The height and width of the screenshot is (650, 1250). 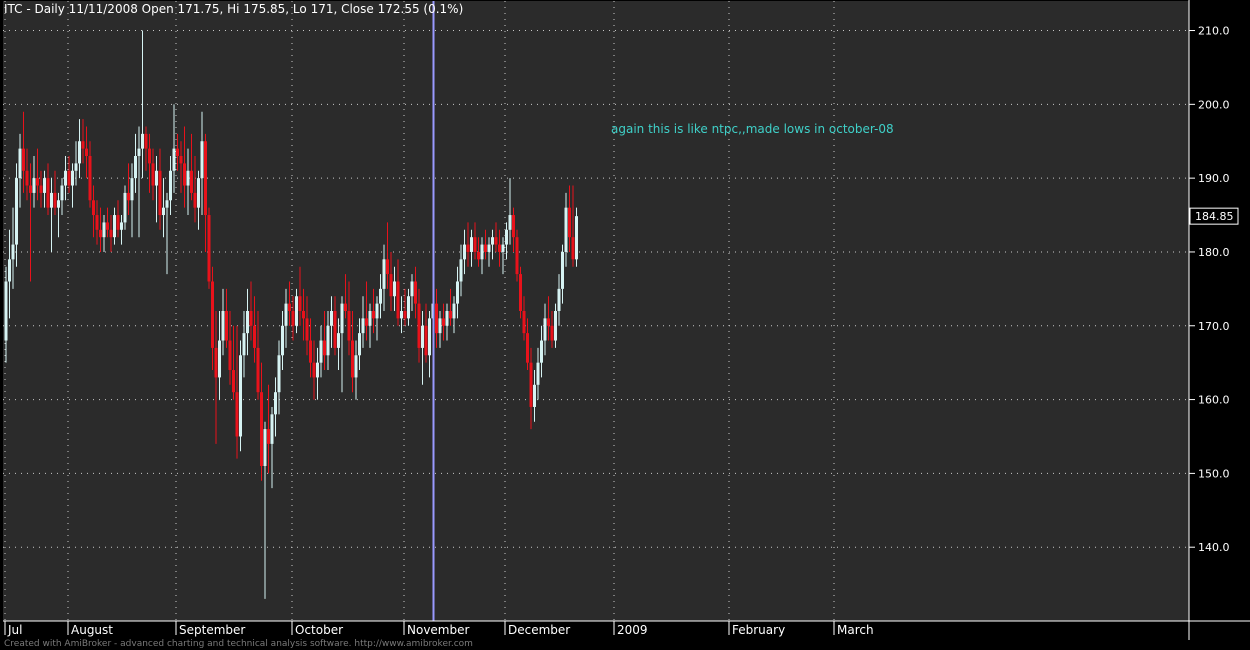 What do you see at coordinates (92, 630) in the screenshot?
I see `x-tick-label: August` at bounding box center [92, 630].